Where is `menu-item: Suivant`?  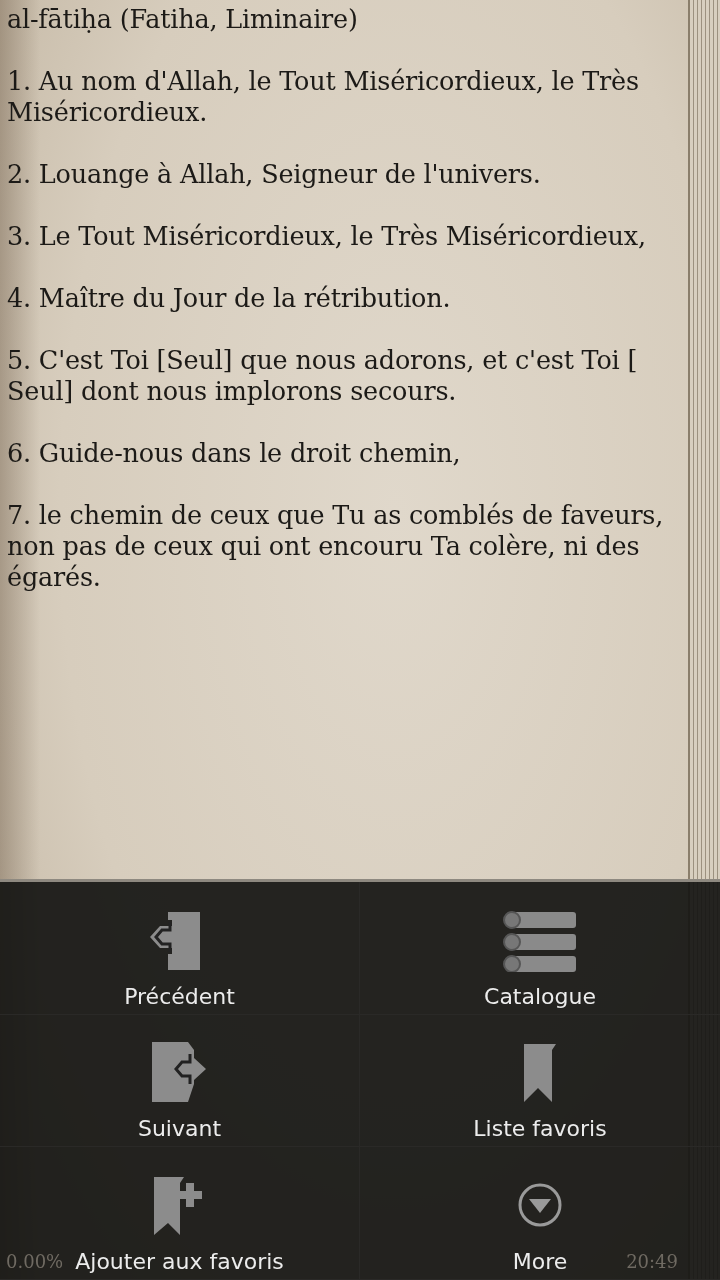
menu-item: Suivant is located at coordinates (180, 1081).